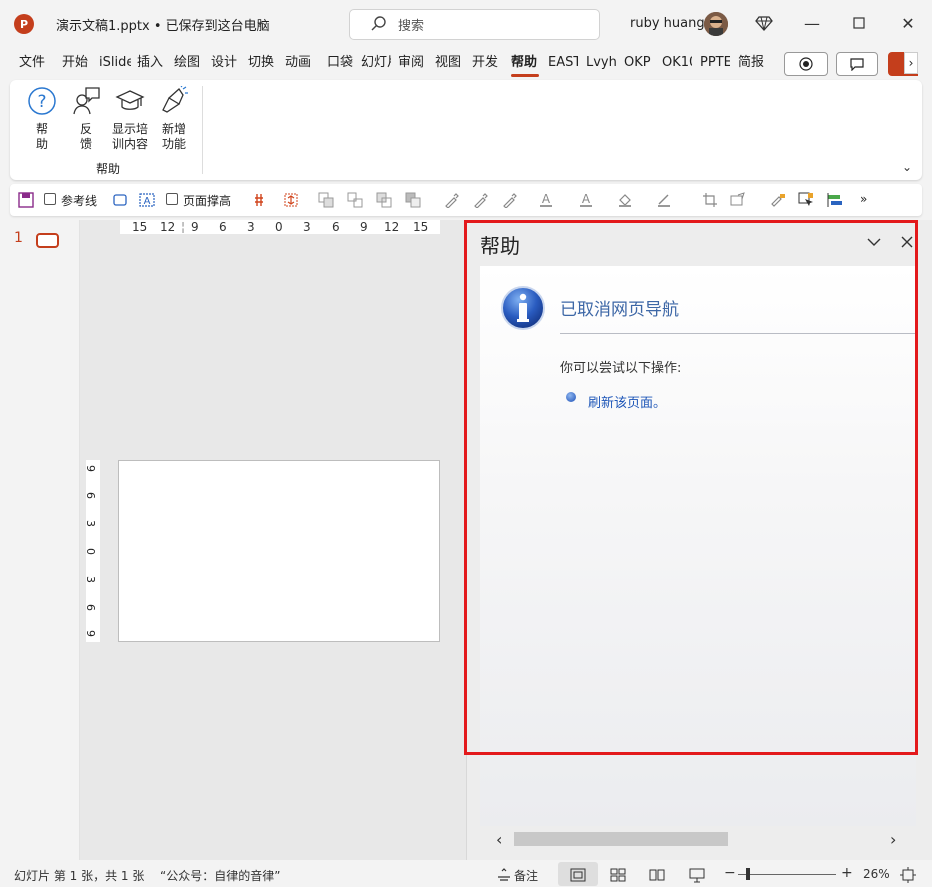 This screenshot has width=932, height=887. Describe the element at coordinates (42, 119) in the screenshot. I see `help-button: ? 帮 助` at that location.